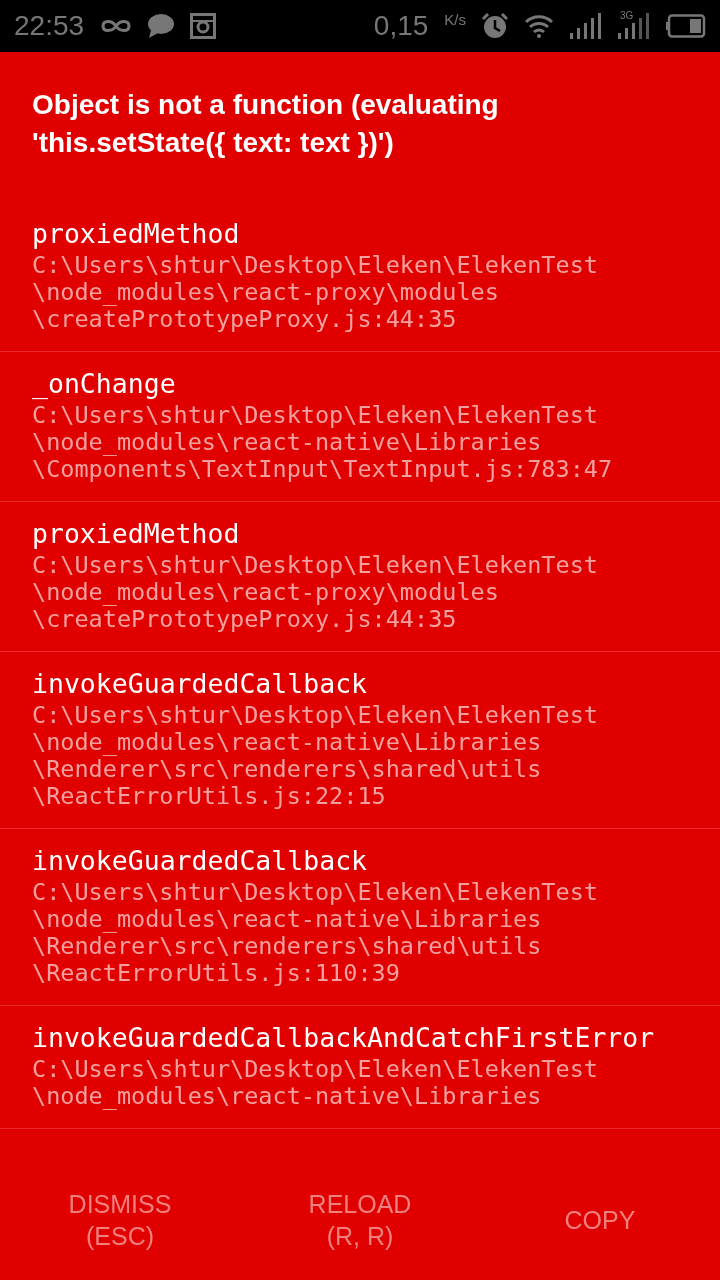 The width and height of the screenshot is (720, 1280). I want to click on clock: 22:53, so click(49, 26).